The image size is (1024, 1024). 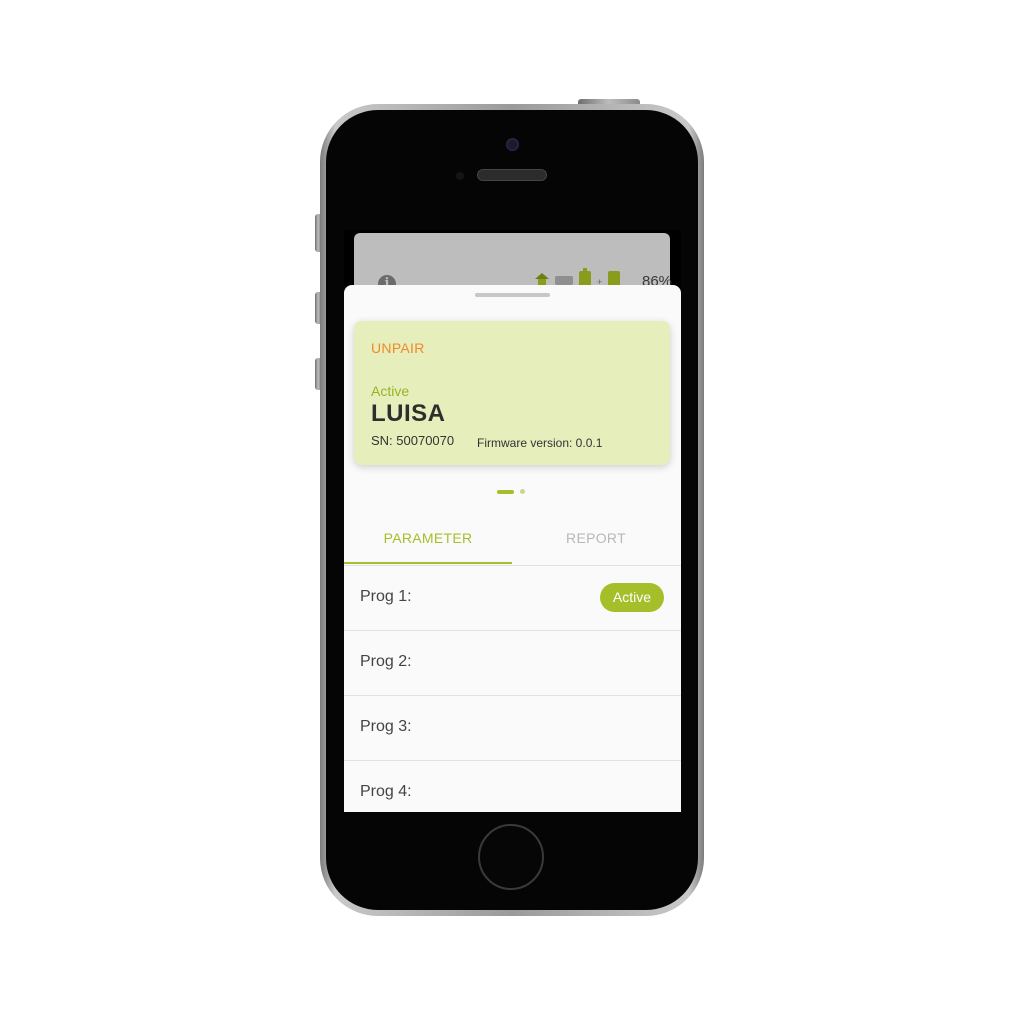 I want to click on tab-bar: PARAMETER REPORT, so click(x=512, y=539).